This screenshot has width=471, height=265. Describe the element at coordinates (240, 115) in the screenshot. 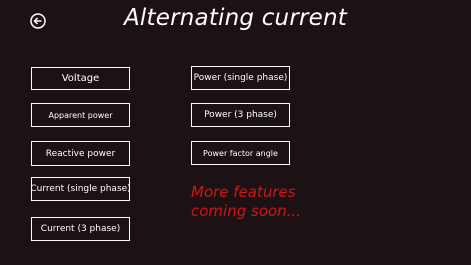

I see `power-3-phase-button: Power (3 phase)` at that location.